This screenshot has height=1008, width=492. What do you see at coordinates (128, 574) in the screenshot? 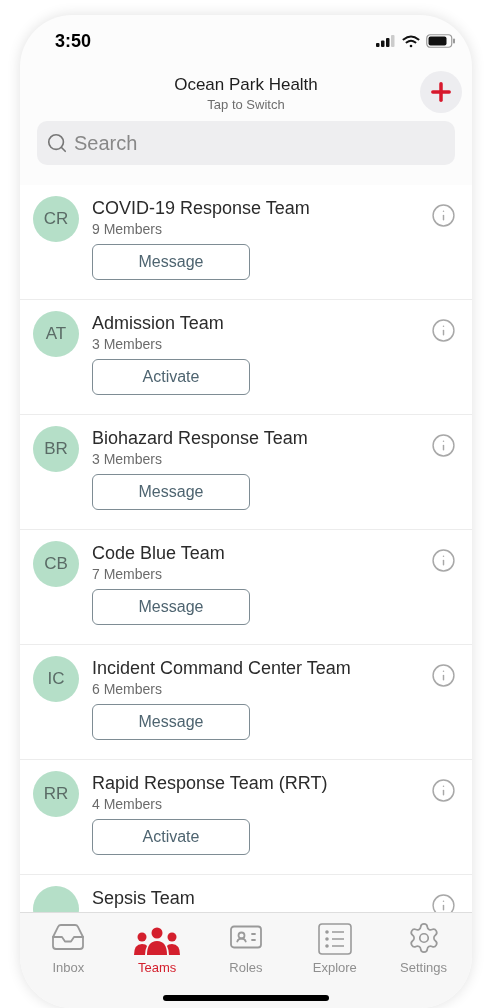
I see `member-count: 7 Members` at bounding box center [128, 574].